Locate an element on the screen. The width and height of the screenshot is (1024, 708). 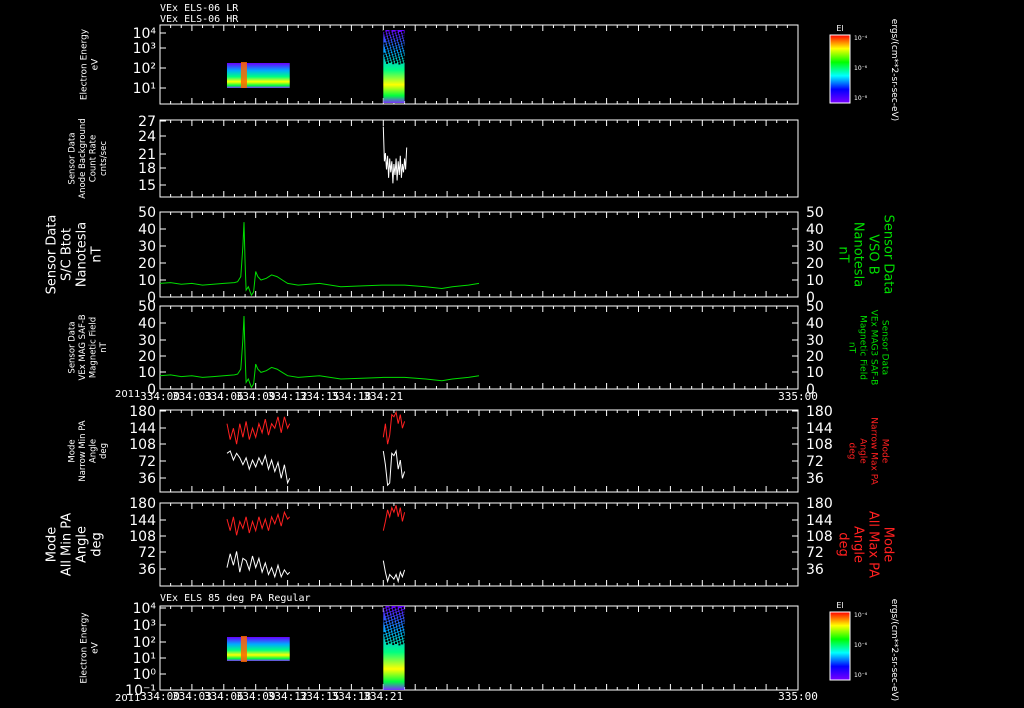
ylabel-right-4-0: Mode is located at coordinates (885, 451).